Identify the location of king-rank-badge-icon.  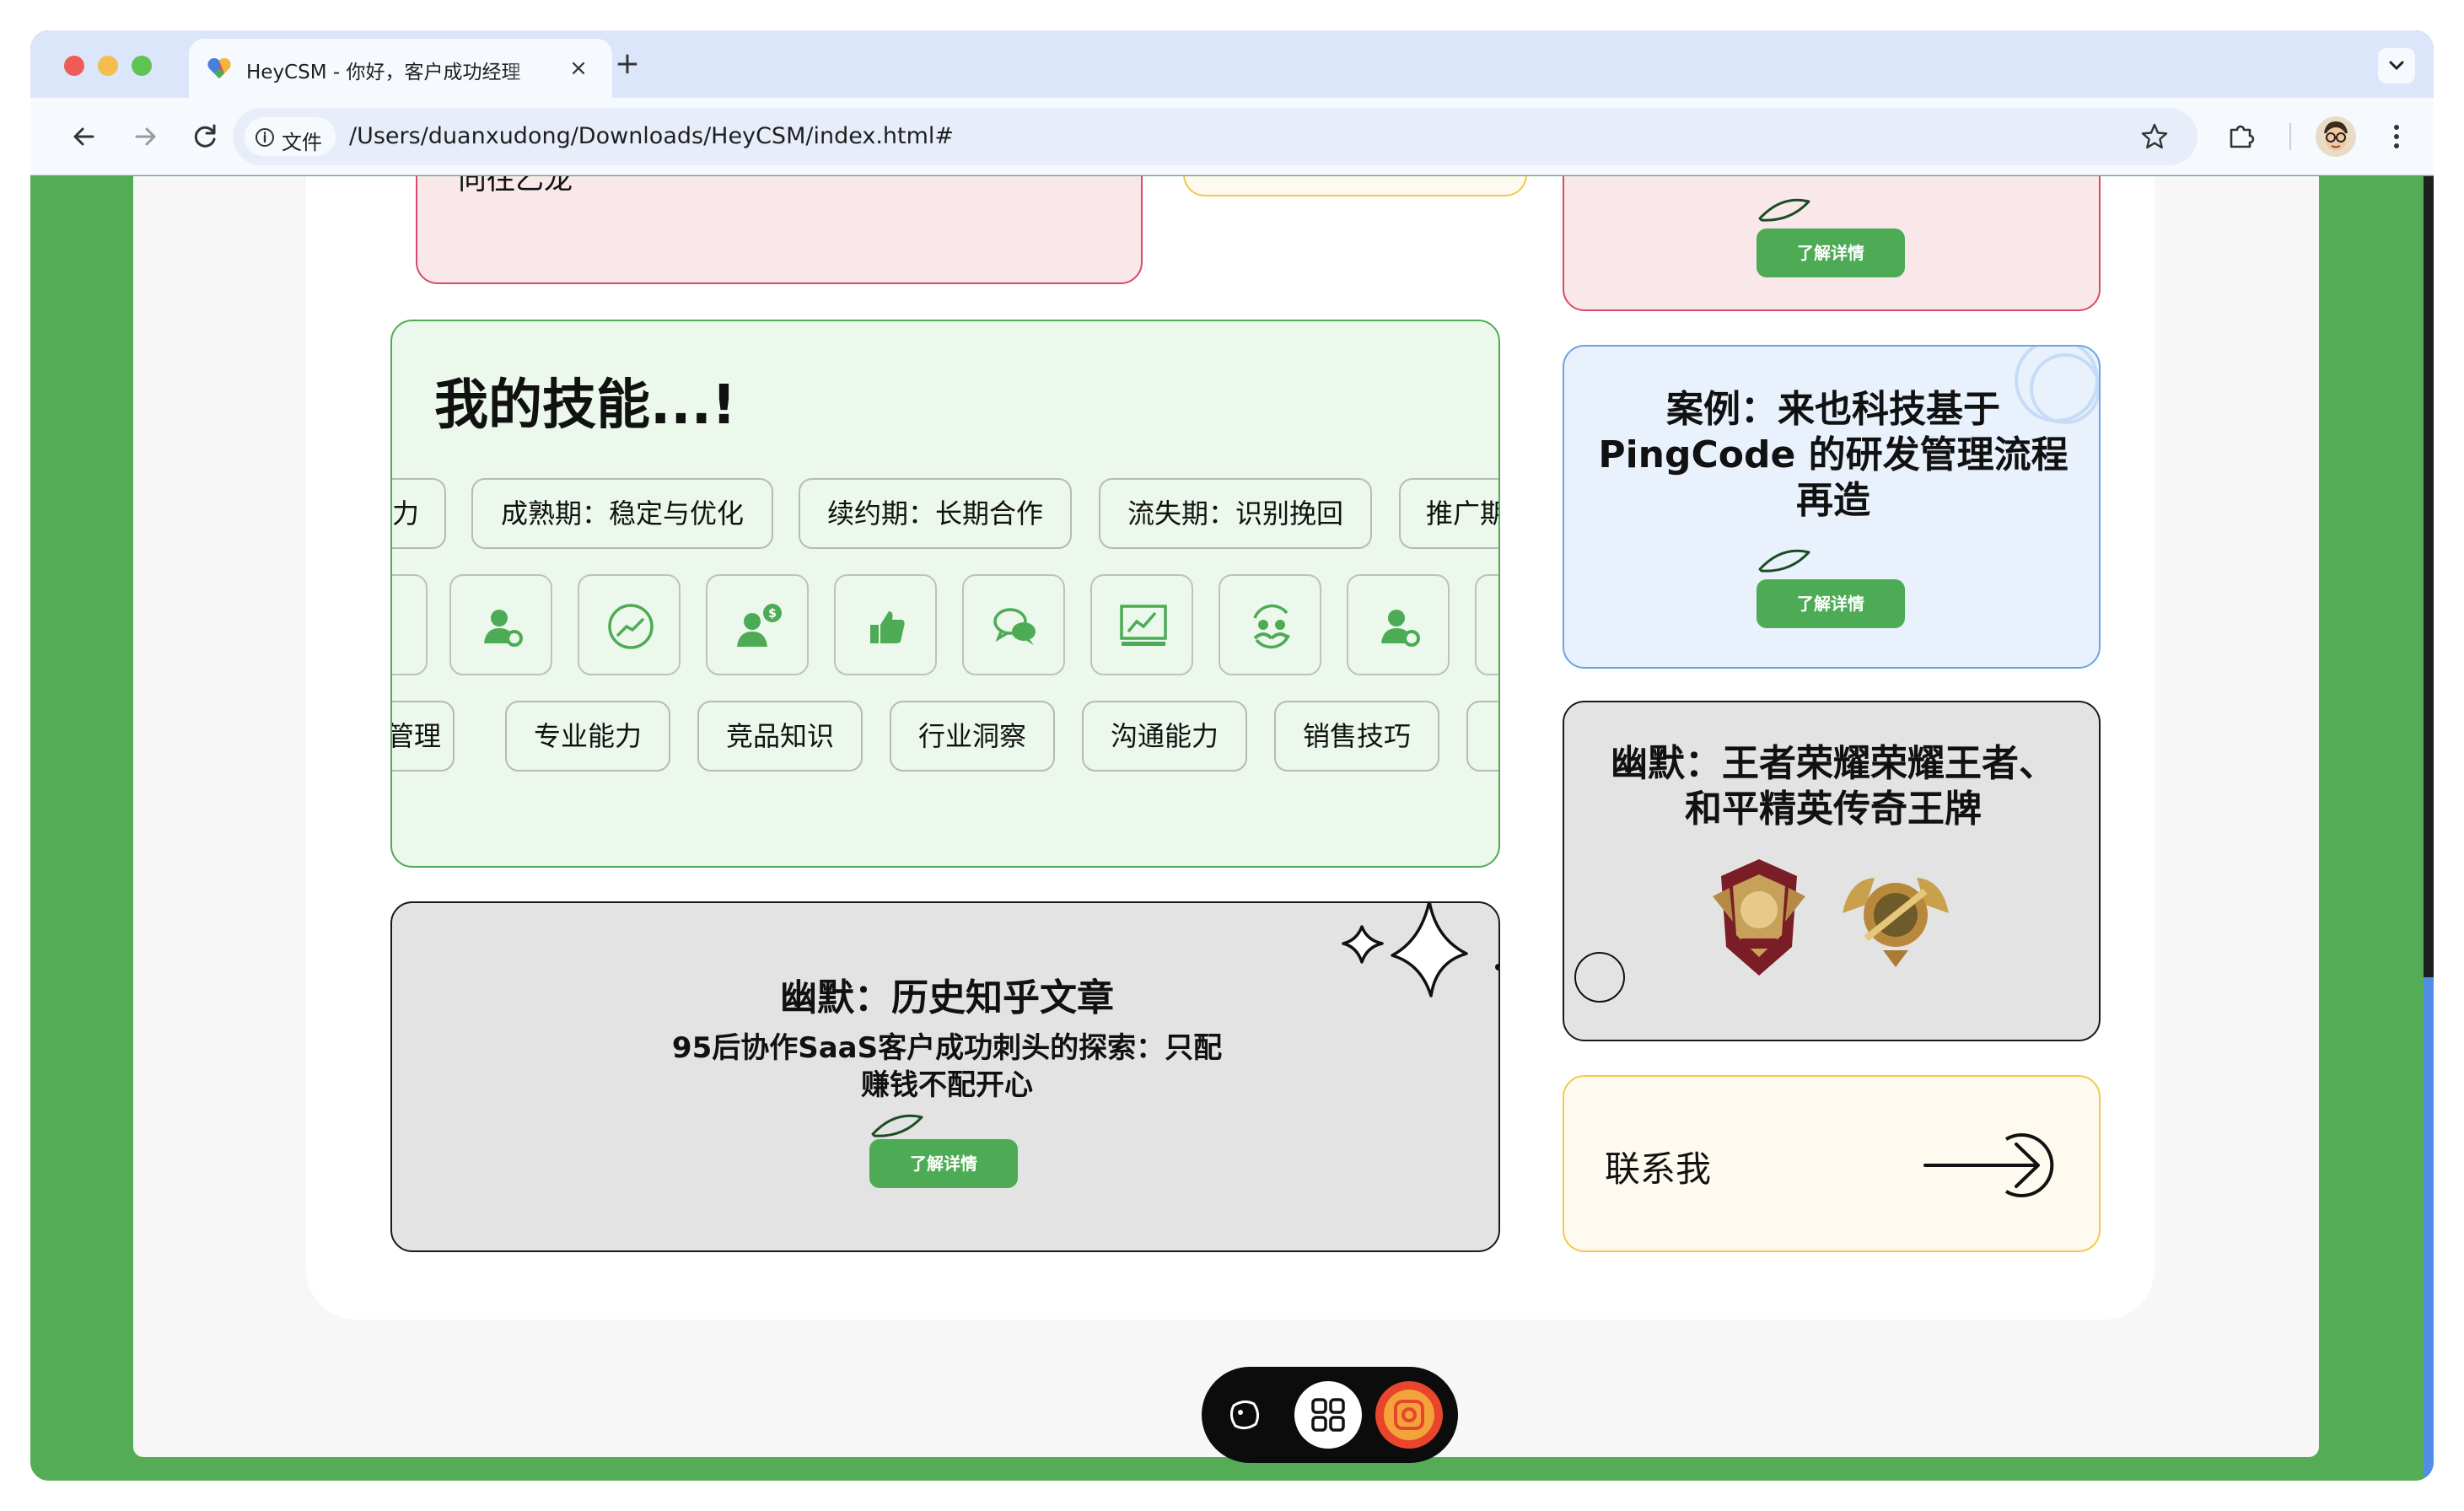
(1759, 917).